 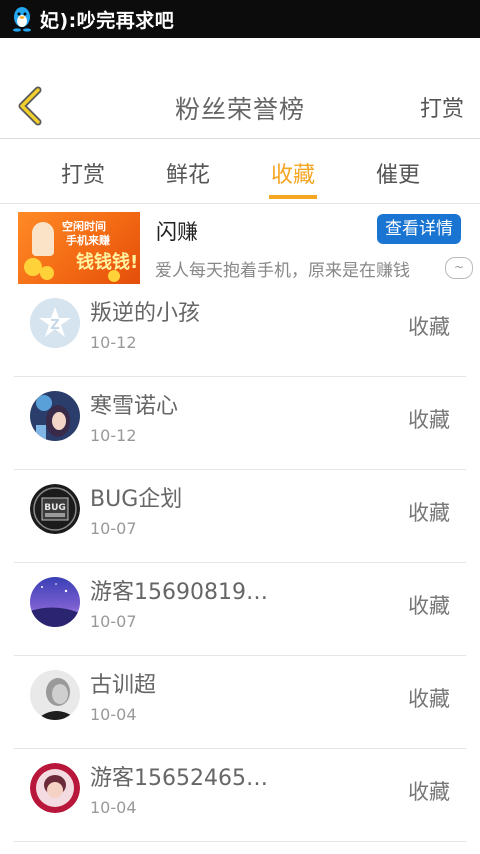 What do you see at coordinates (55, 416) in the screenshot?
I see `anime-girl-avatar-icon` at bounding box center [55, 416].